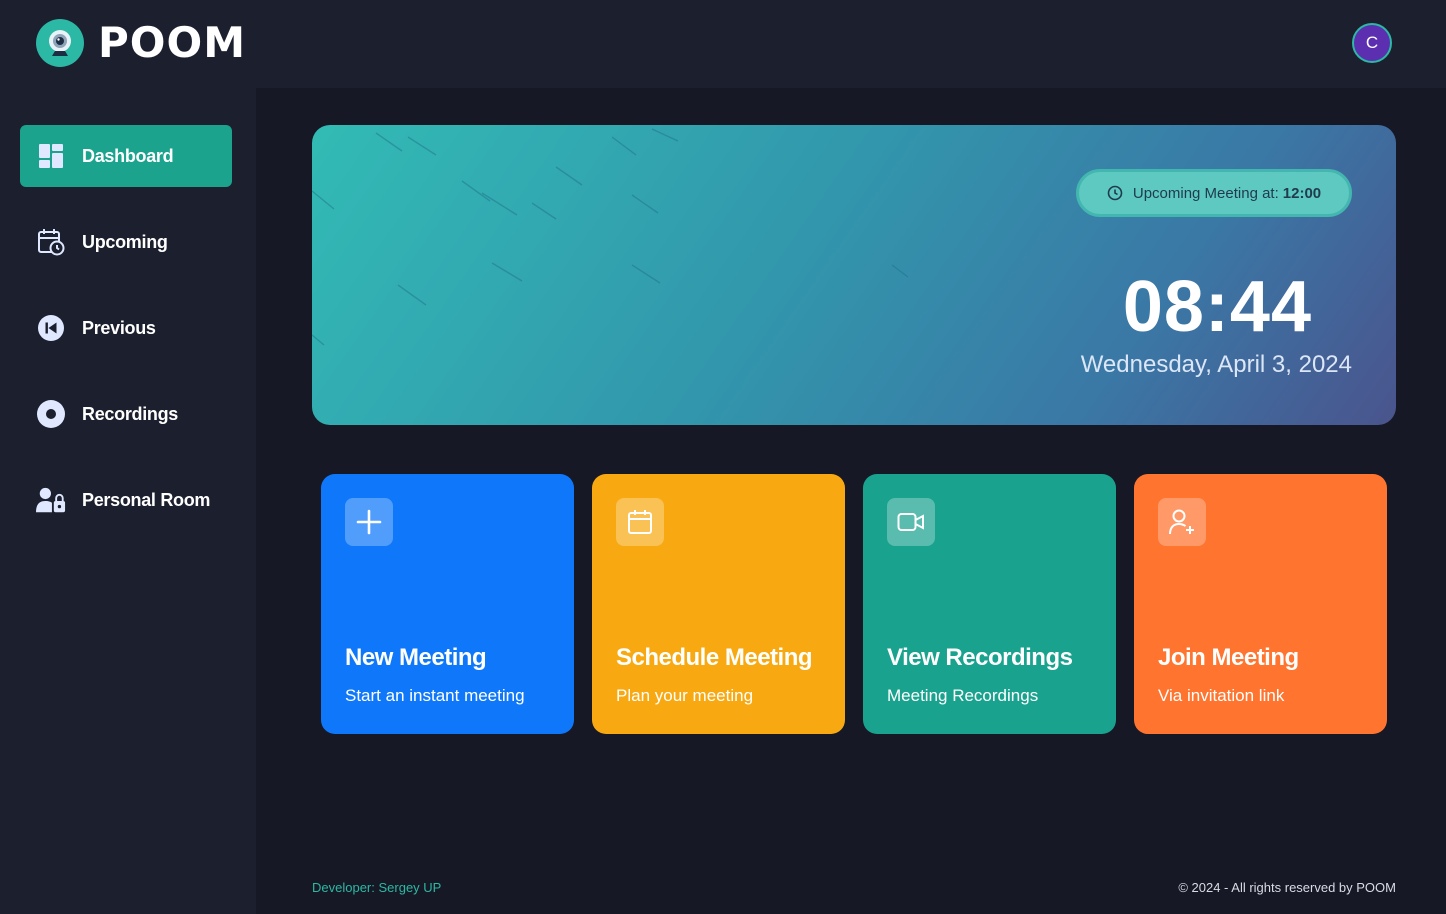 This screenshot has width=1446, height=914. What do you see at coordinates (911, 522) in the screenshot?
I see `video-icon` at bounding box center [911, 522].